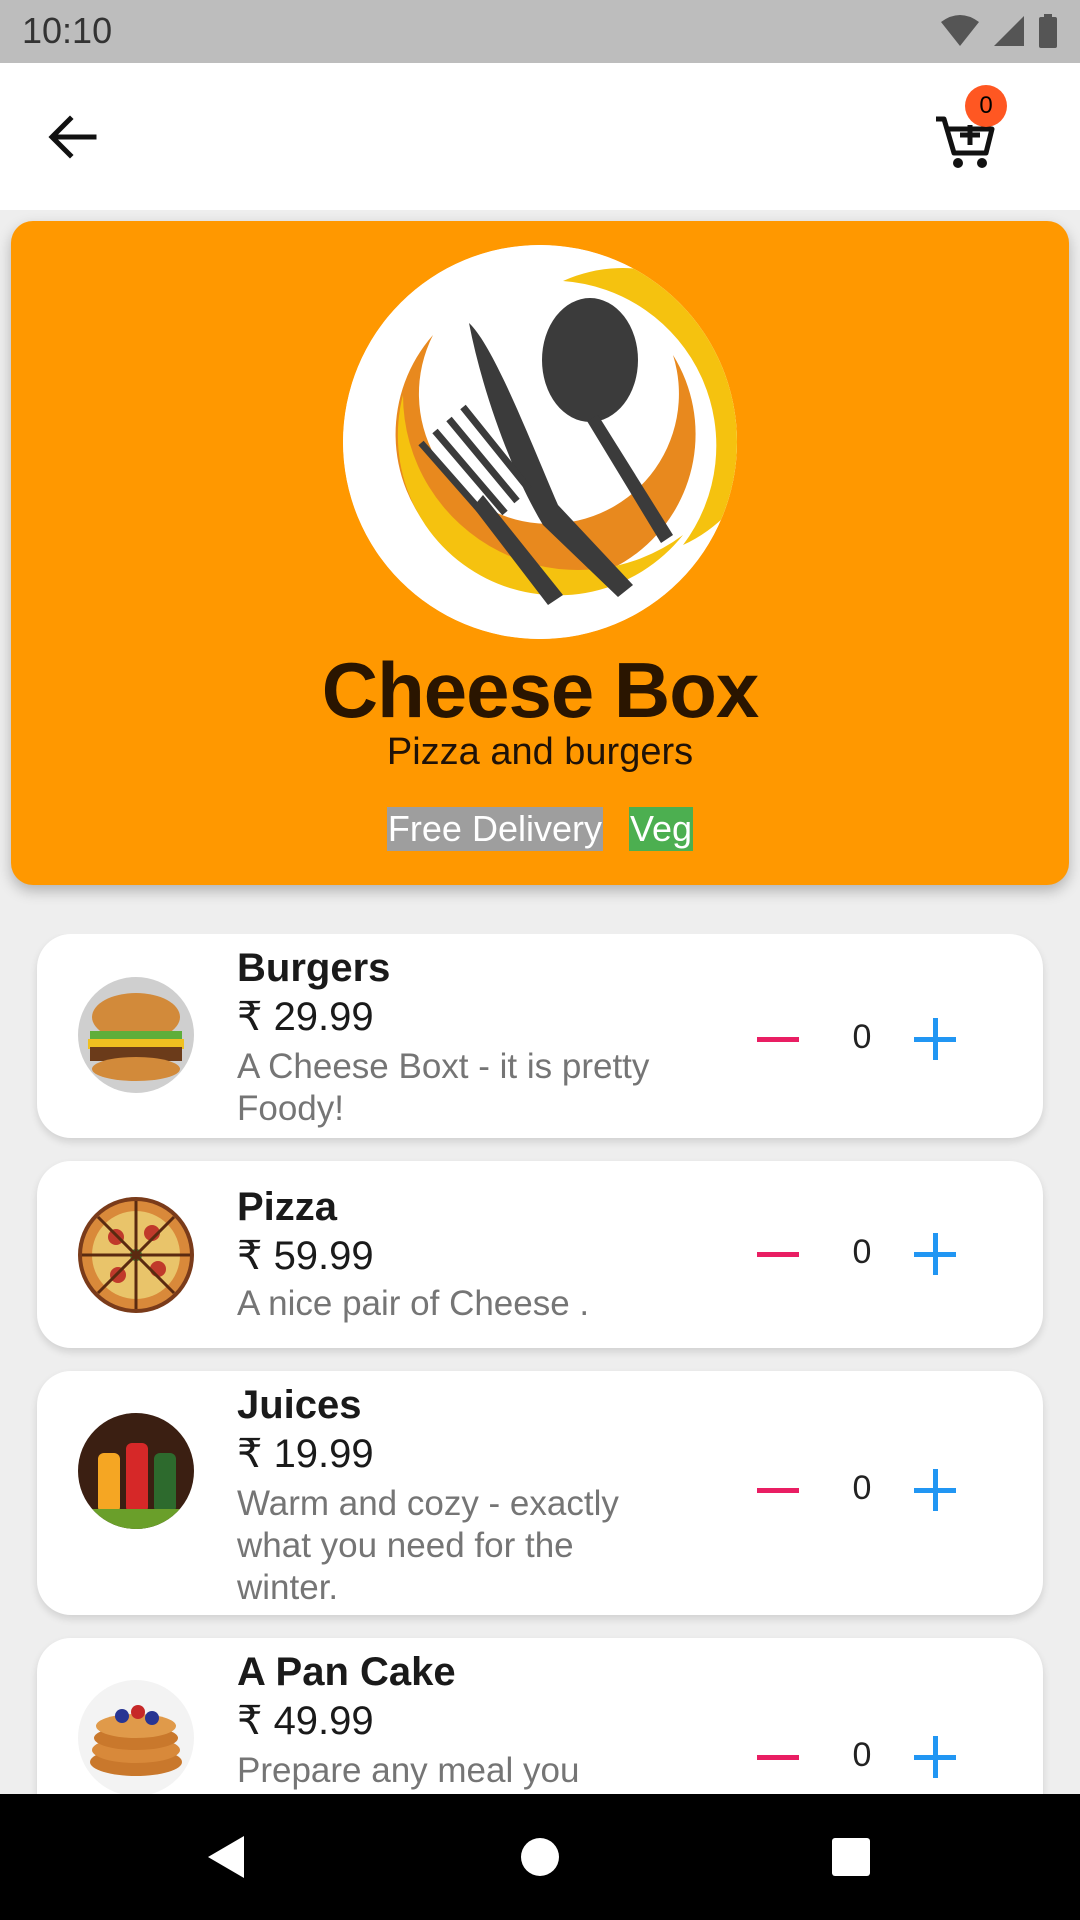 This screenshot has height=1920, width=1080. What do you see at coordinates (540, 31) in the screenshot?
I see `status-bar: 10:10` at bounding box center [540, 31].